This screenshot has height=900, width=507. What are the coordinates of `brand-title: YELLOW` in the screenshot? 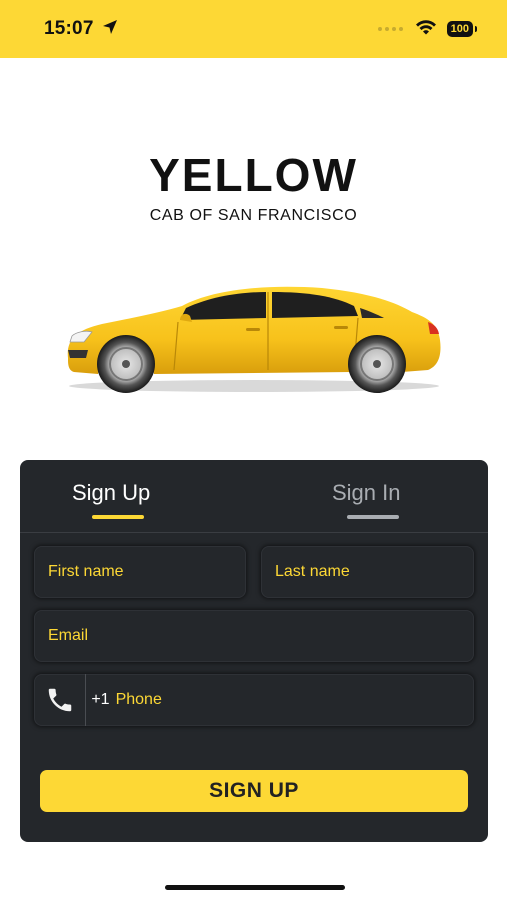 It's located at (253, 175).